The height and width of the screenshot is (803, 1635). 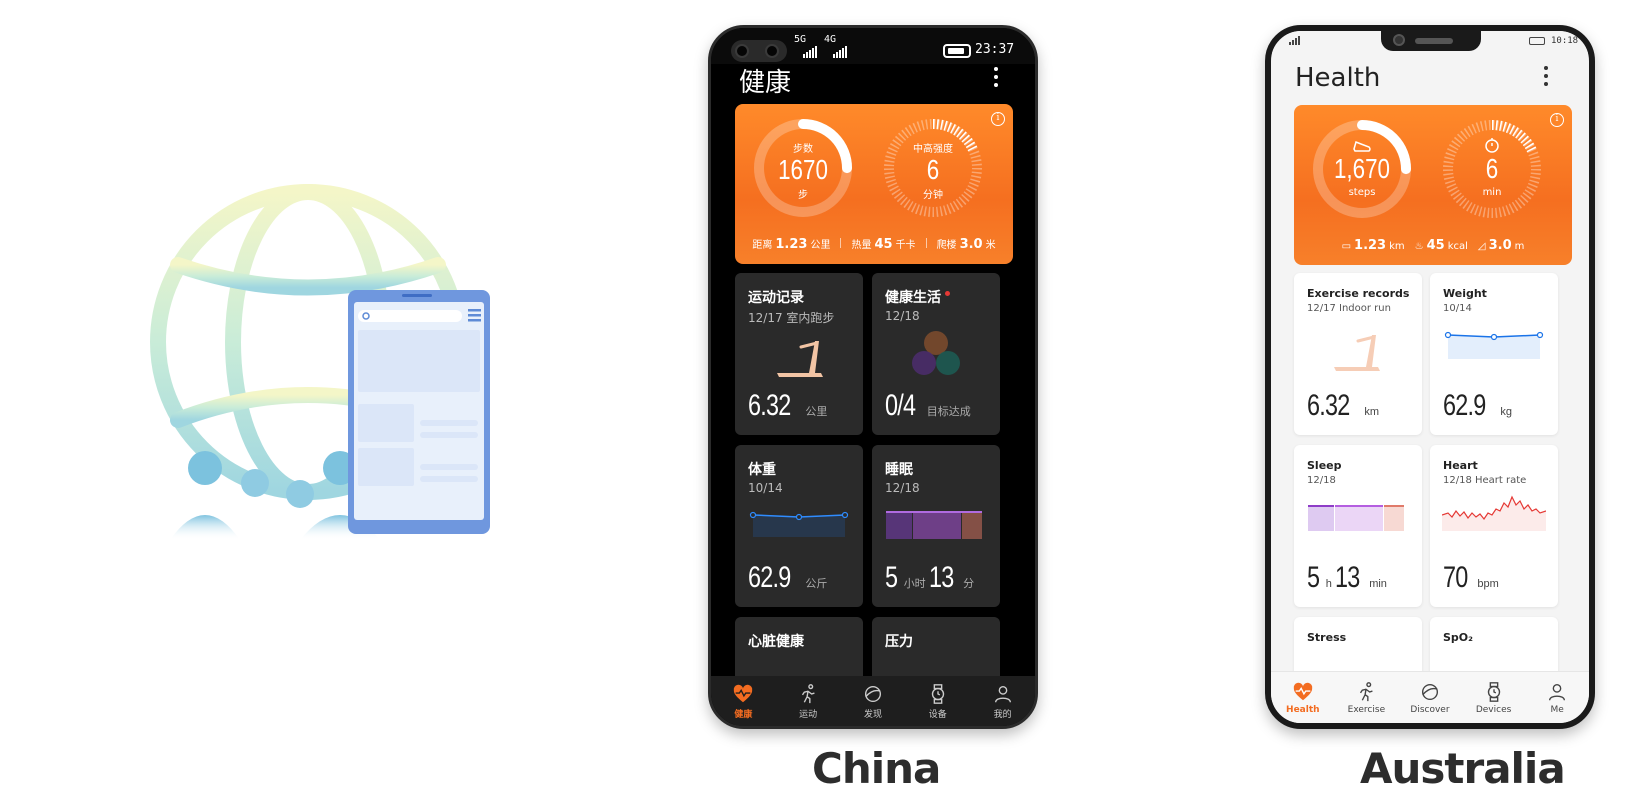 I want to click on nav-discover: 发现, so click(x=873, y=701).